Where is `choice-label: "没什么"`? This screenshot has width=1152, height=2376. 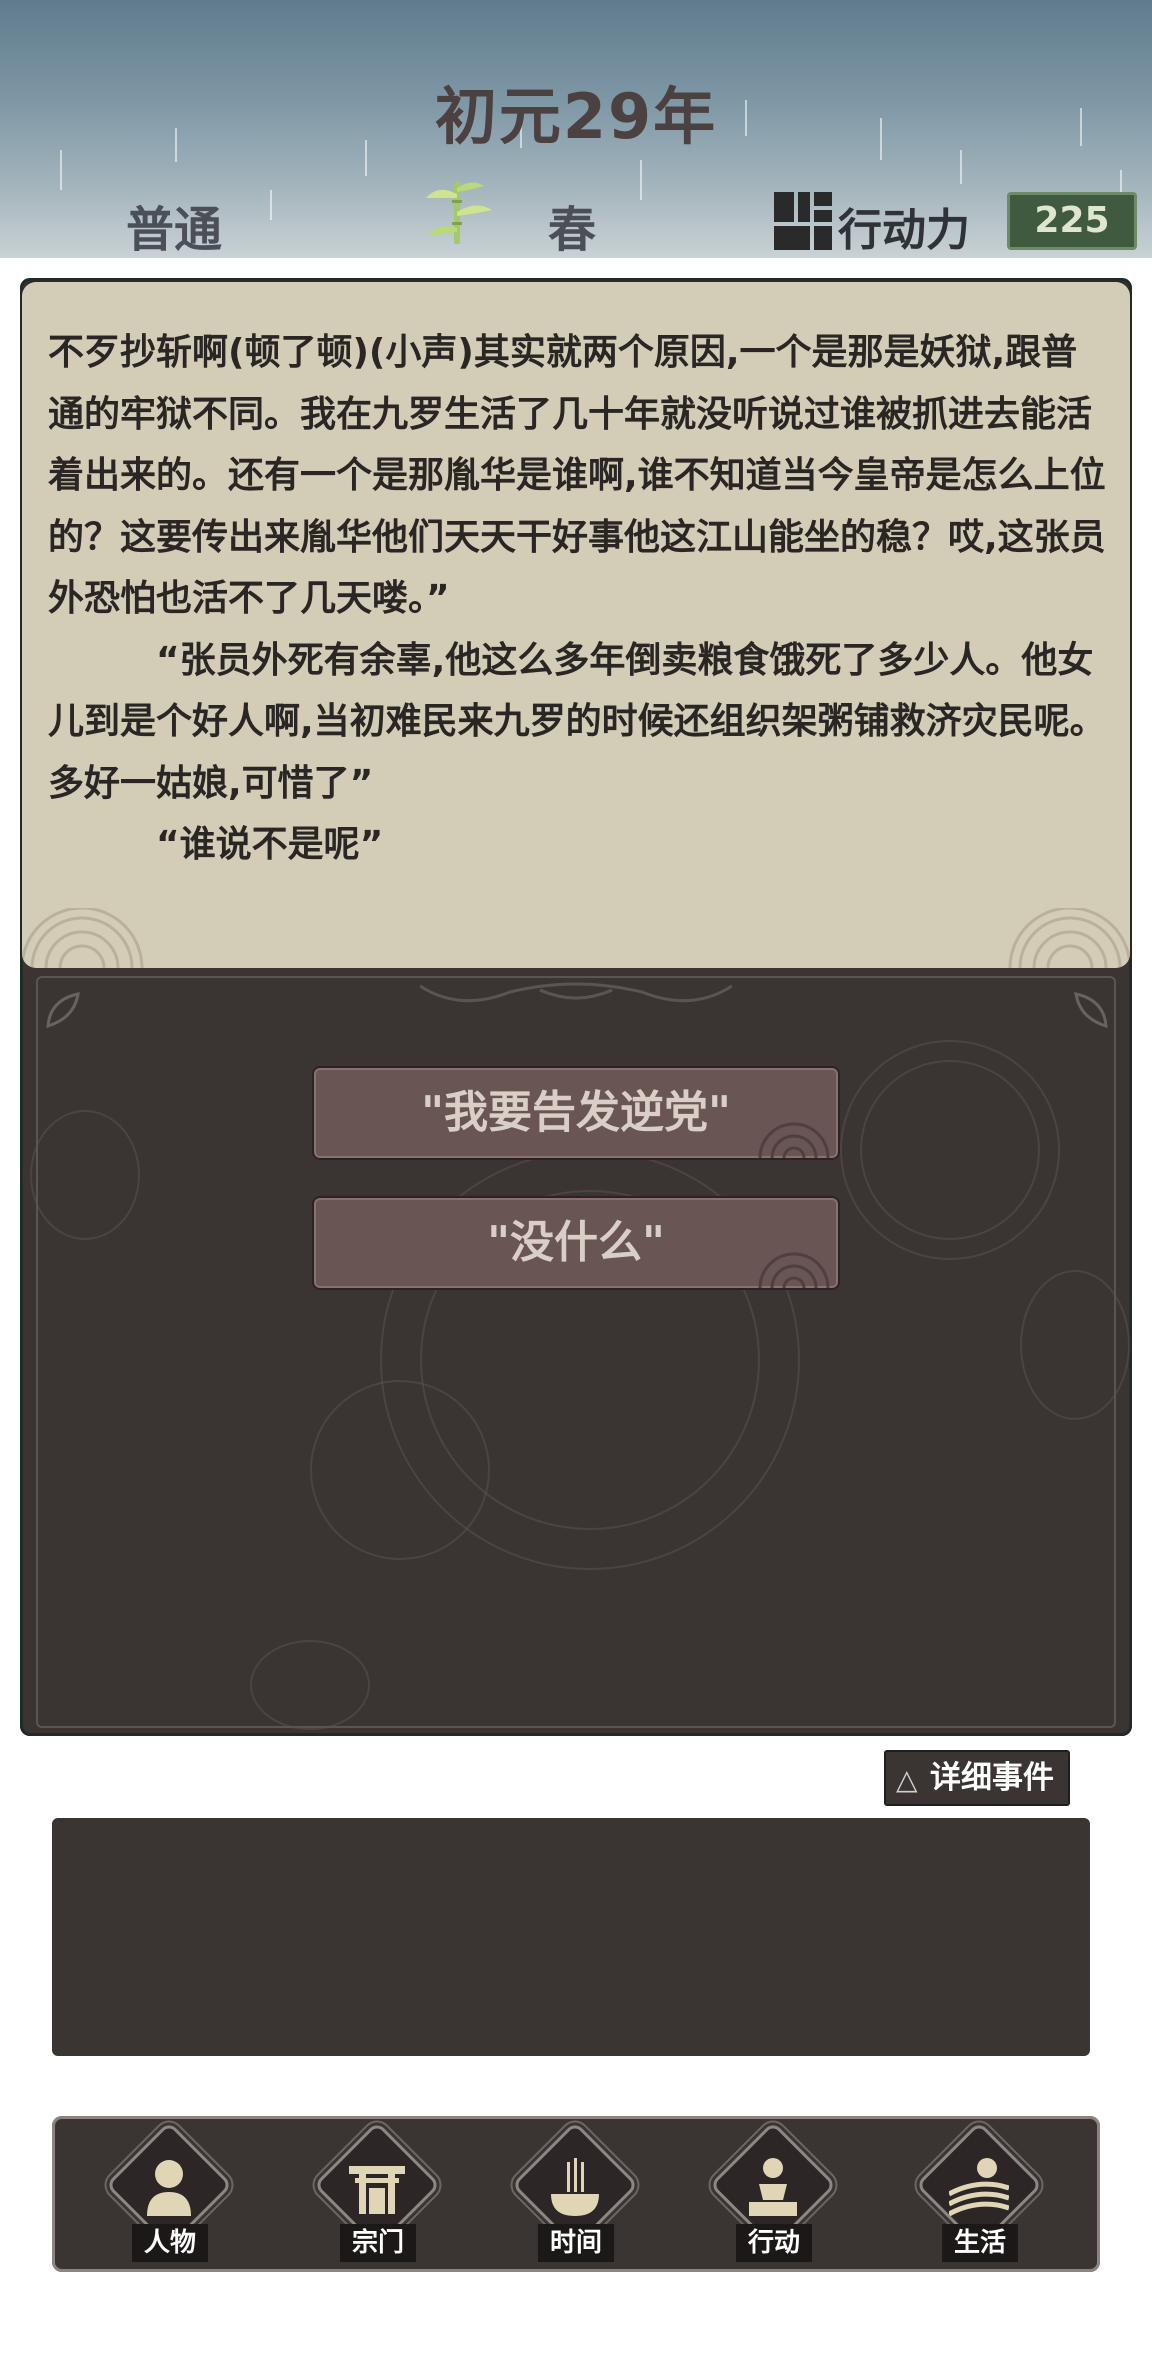
choice-label: "没什么" is located at coordinates (576, 1242).